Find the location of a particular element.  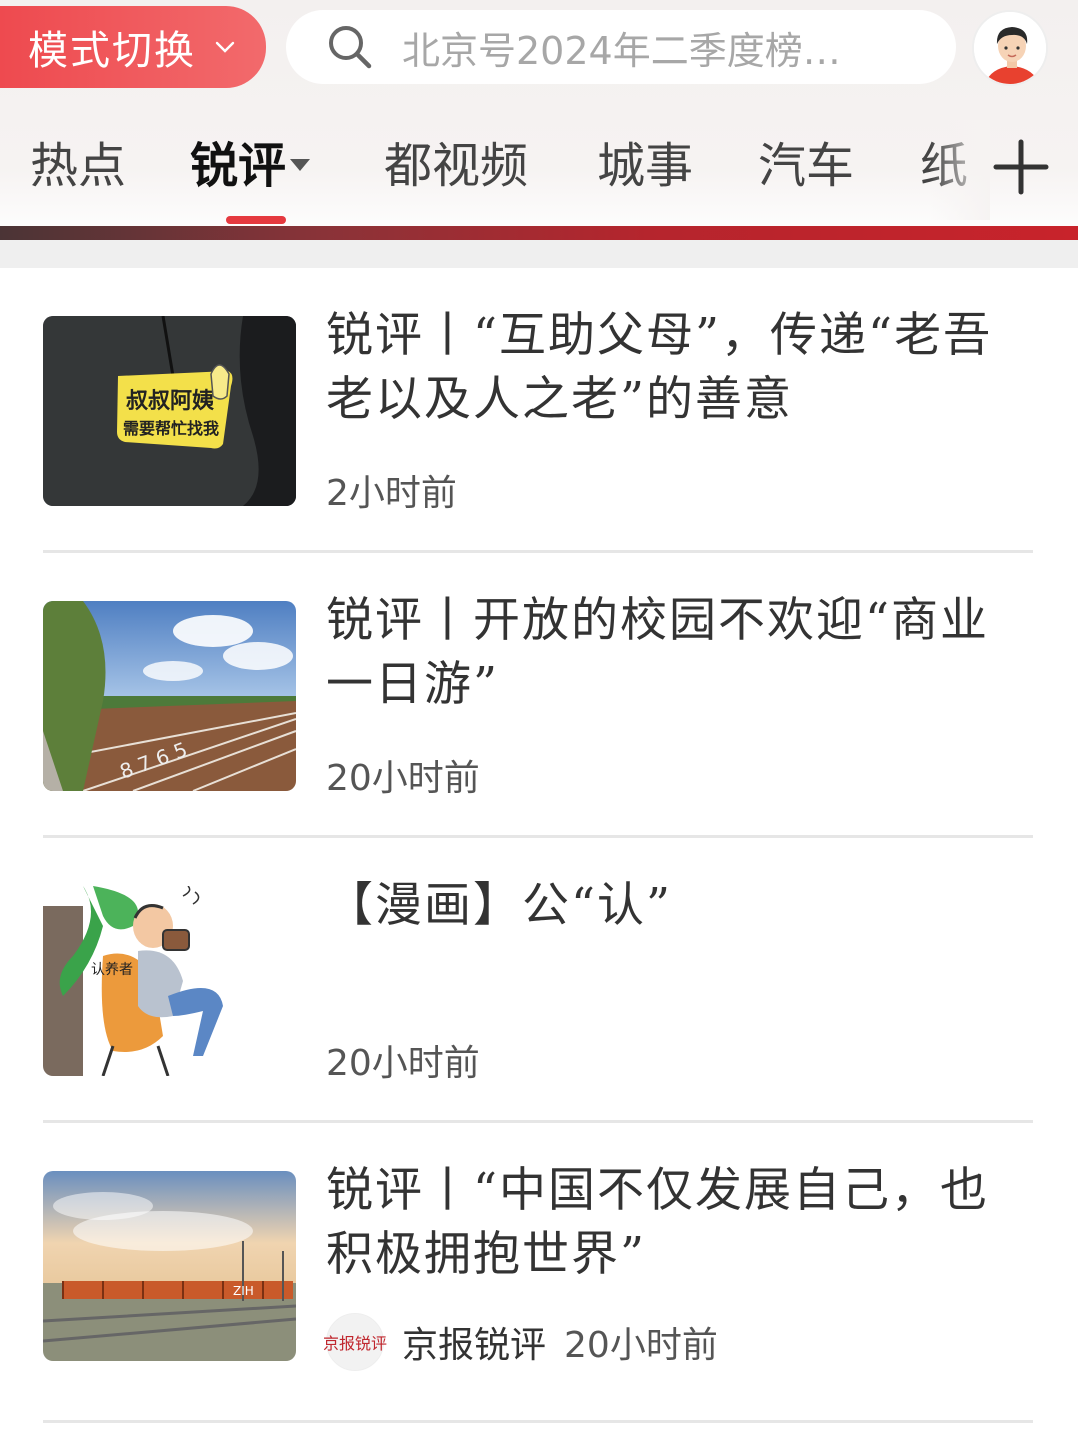

divider is located at coordinates (538, 1421).